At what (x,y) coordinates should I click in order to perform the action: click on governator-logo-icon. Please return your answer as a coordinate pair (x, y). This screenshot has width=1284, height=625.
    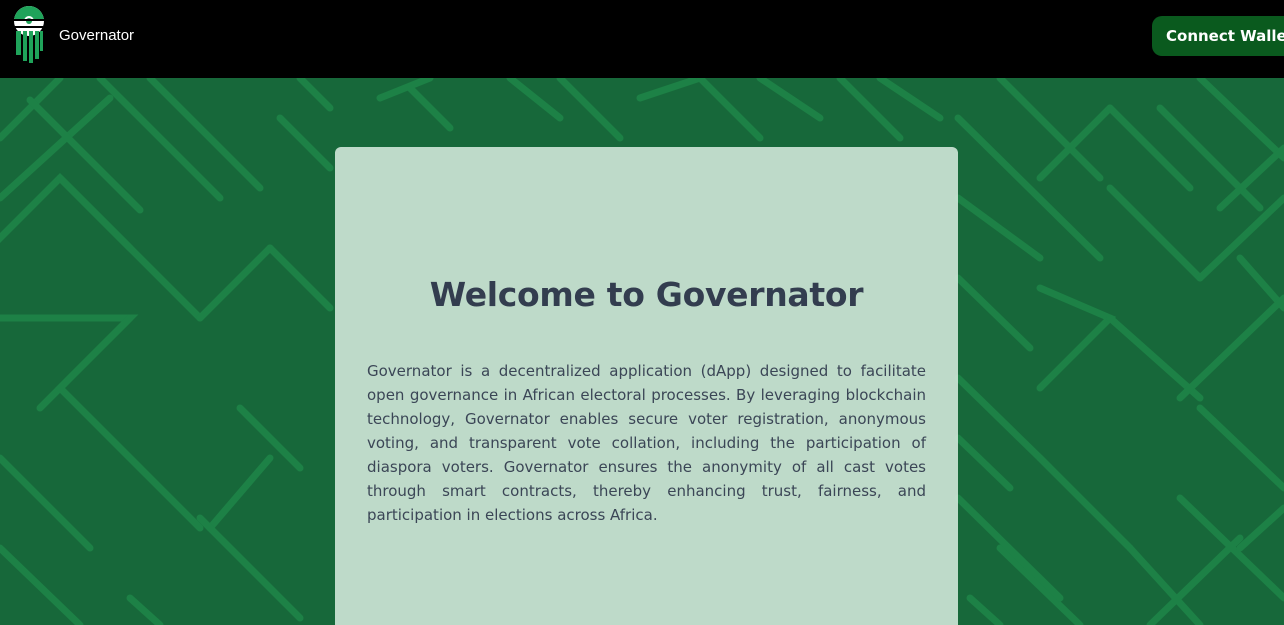
    Looking at the image, I should click on (29, 35).